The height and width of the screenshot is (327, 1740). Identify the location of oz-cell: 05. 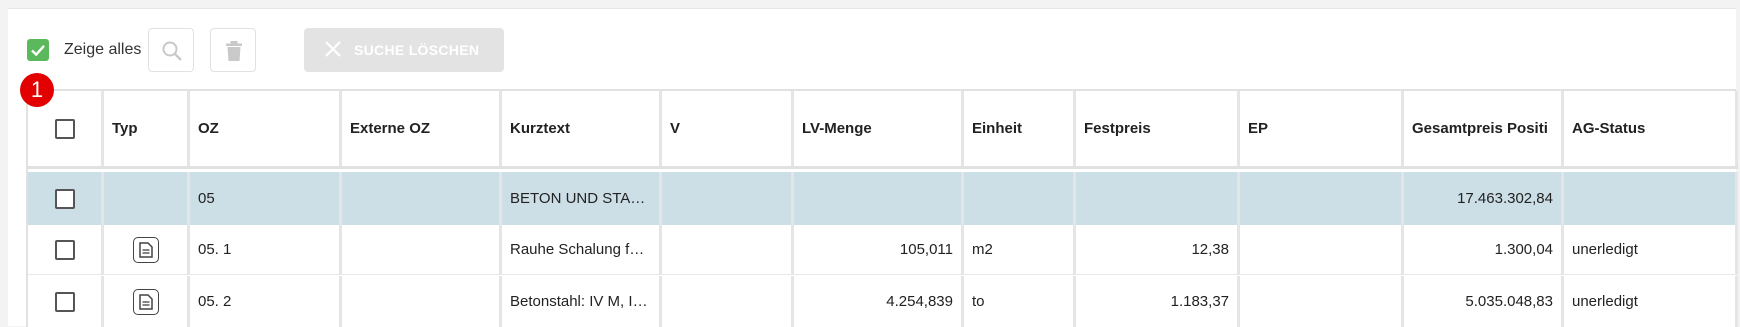
(266, 198).